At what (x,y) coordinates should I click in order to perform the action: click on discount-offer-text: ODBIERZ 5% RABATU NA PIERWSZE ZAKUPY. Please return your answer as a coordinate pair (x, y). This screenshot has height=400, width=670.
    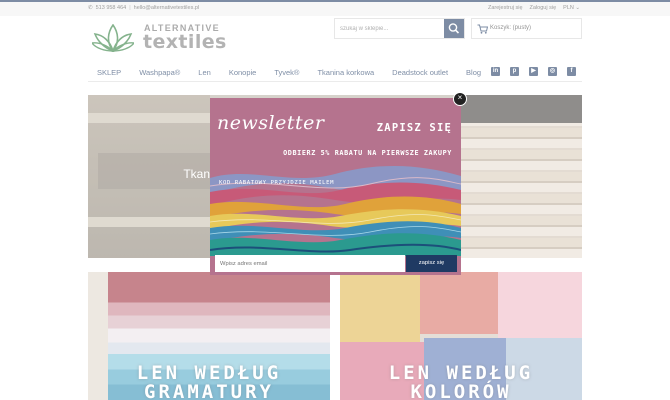
    Looking at the image, I should click on (367, 153).